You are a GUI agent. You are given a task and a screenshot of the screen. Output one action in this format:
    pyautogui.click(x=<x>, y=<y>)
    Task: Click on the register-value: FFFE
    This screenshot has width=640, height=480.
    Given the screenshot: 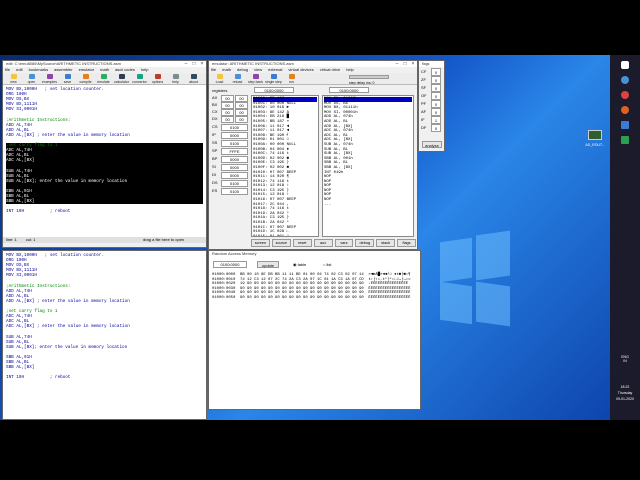 What is the action you would take?
    pyautogui.click(x=234, y=151)
    